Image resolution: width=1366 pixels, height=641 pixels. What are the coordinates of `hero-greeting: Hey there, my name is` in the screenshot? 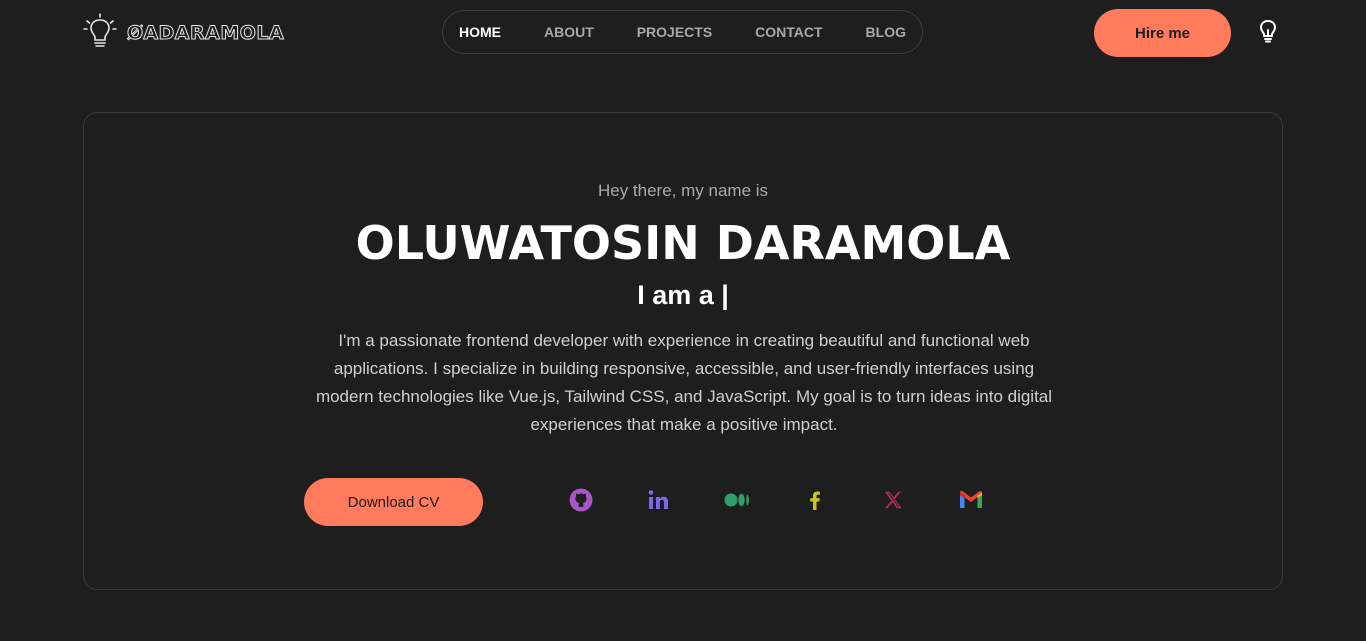 It's located at (683, 190).